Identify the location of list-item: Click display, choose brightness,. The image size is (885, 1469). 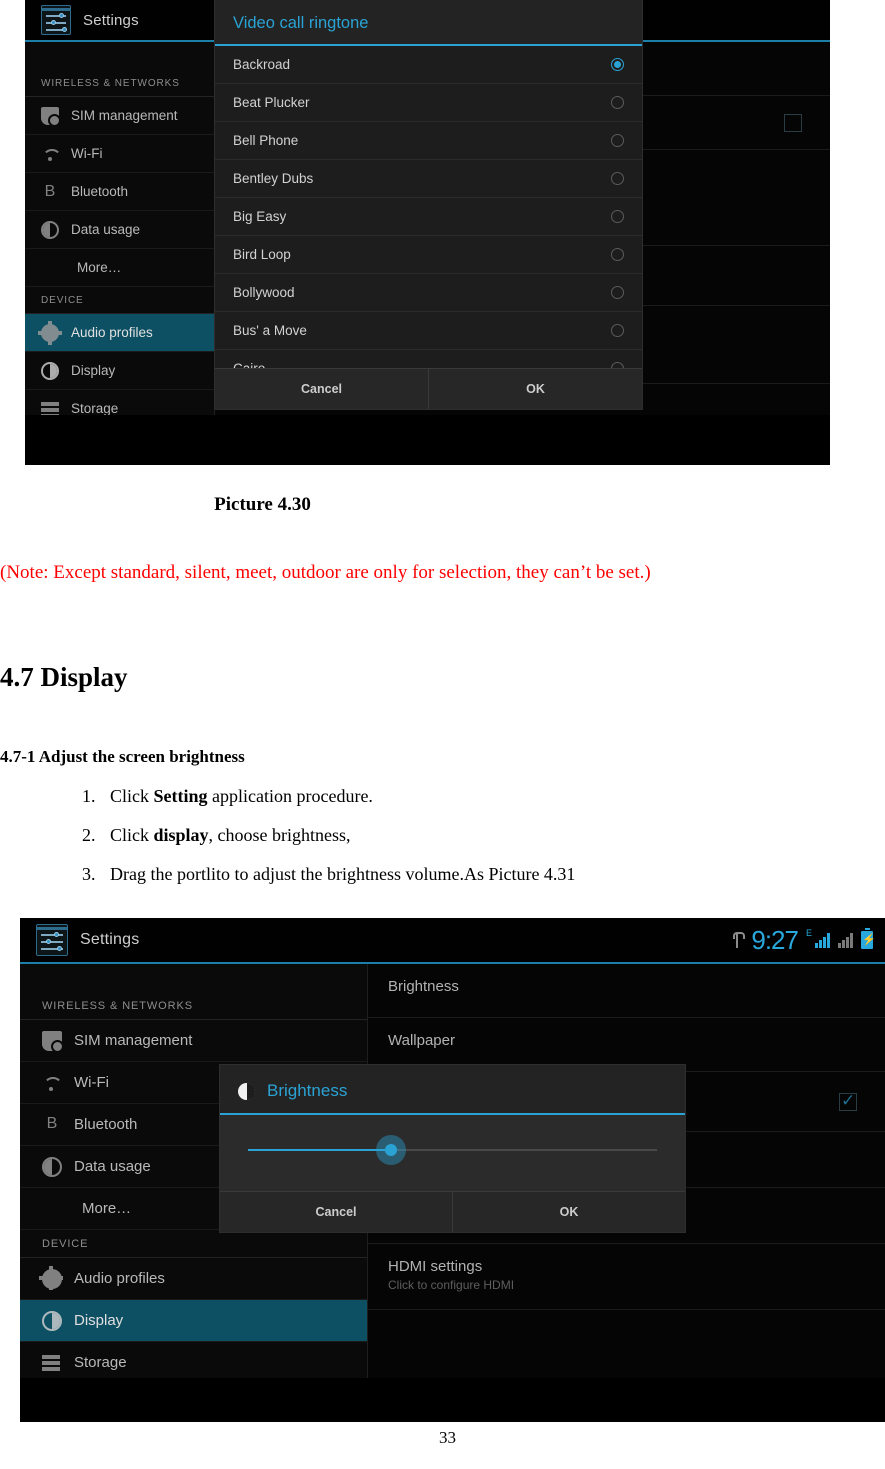
(337, 835).